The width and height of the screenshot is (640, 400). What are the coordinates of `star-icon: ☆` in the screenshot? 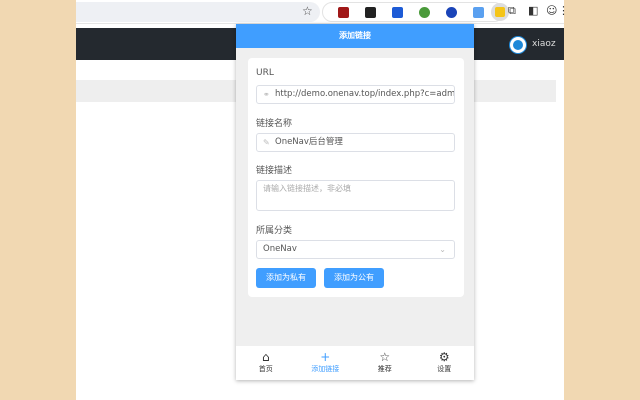 It's located at (385, 357).